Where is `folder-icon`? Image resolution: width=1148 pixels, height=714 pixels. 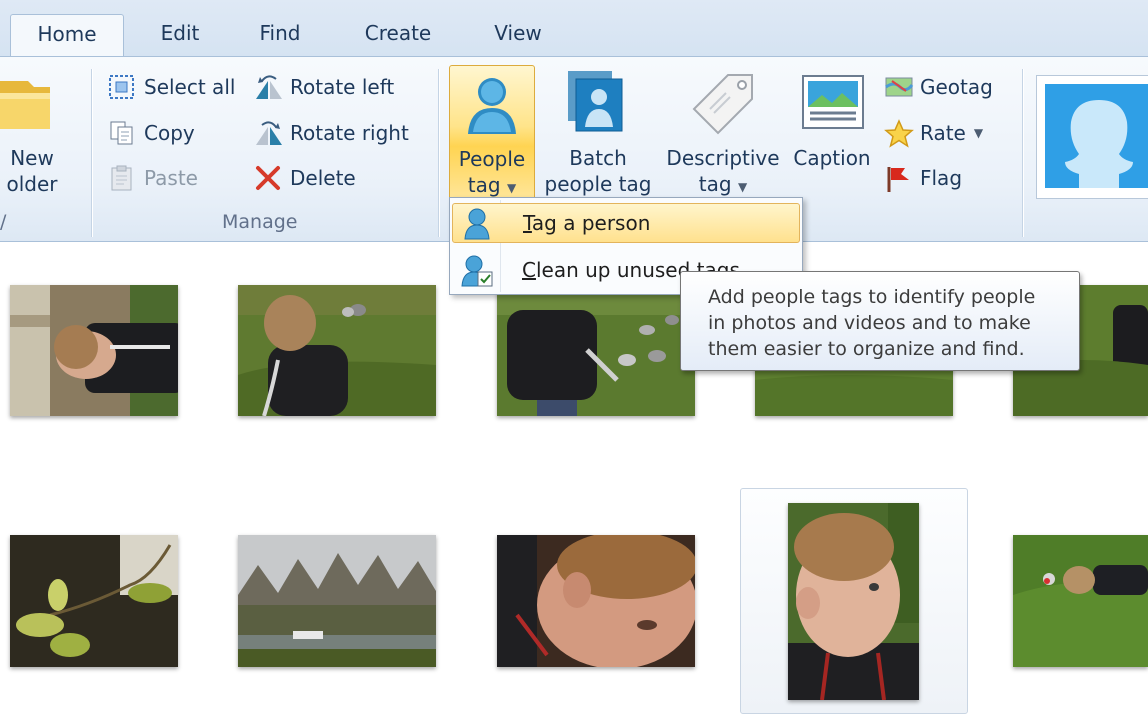
folder-icon is located at coordinates (25, 105).